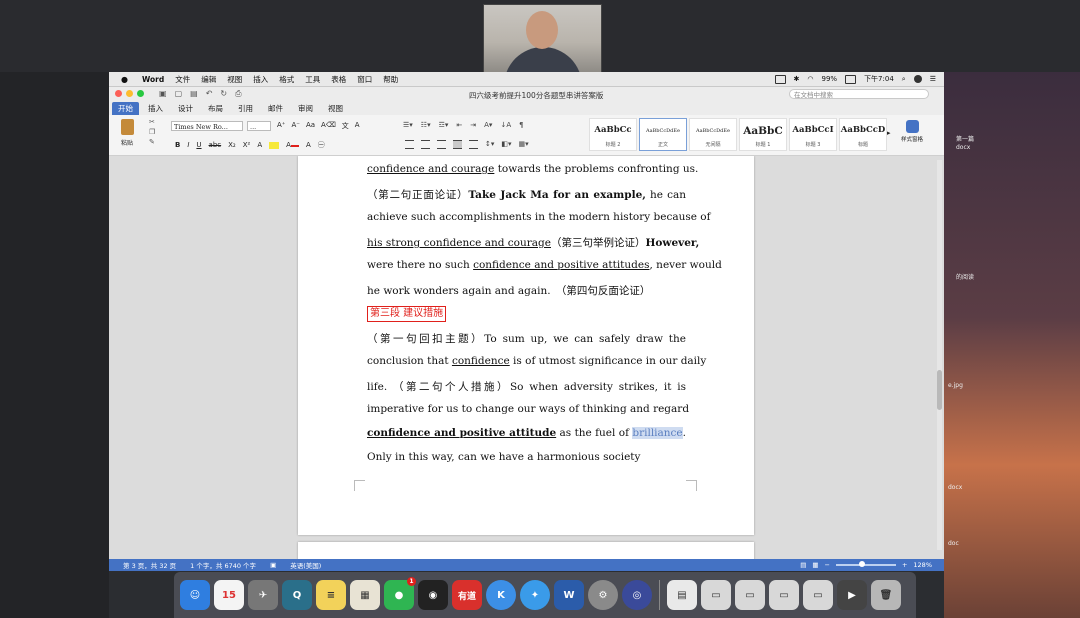  What do you see at coordinates (637, 595) in the screenshot?
I see `university-app-icon: ◎` at bounding box center [637, 595].